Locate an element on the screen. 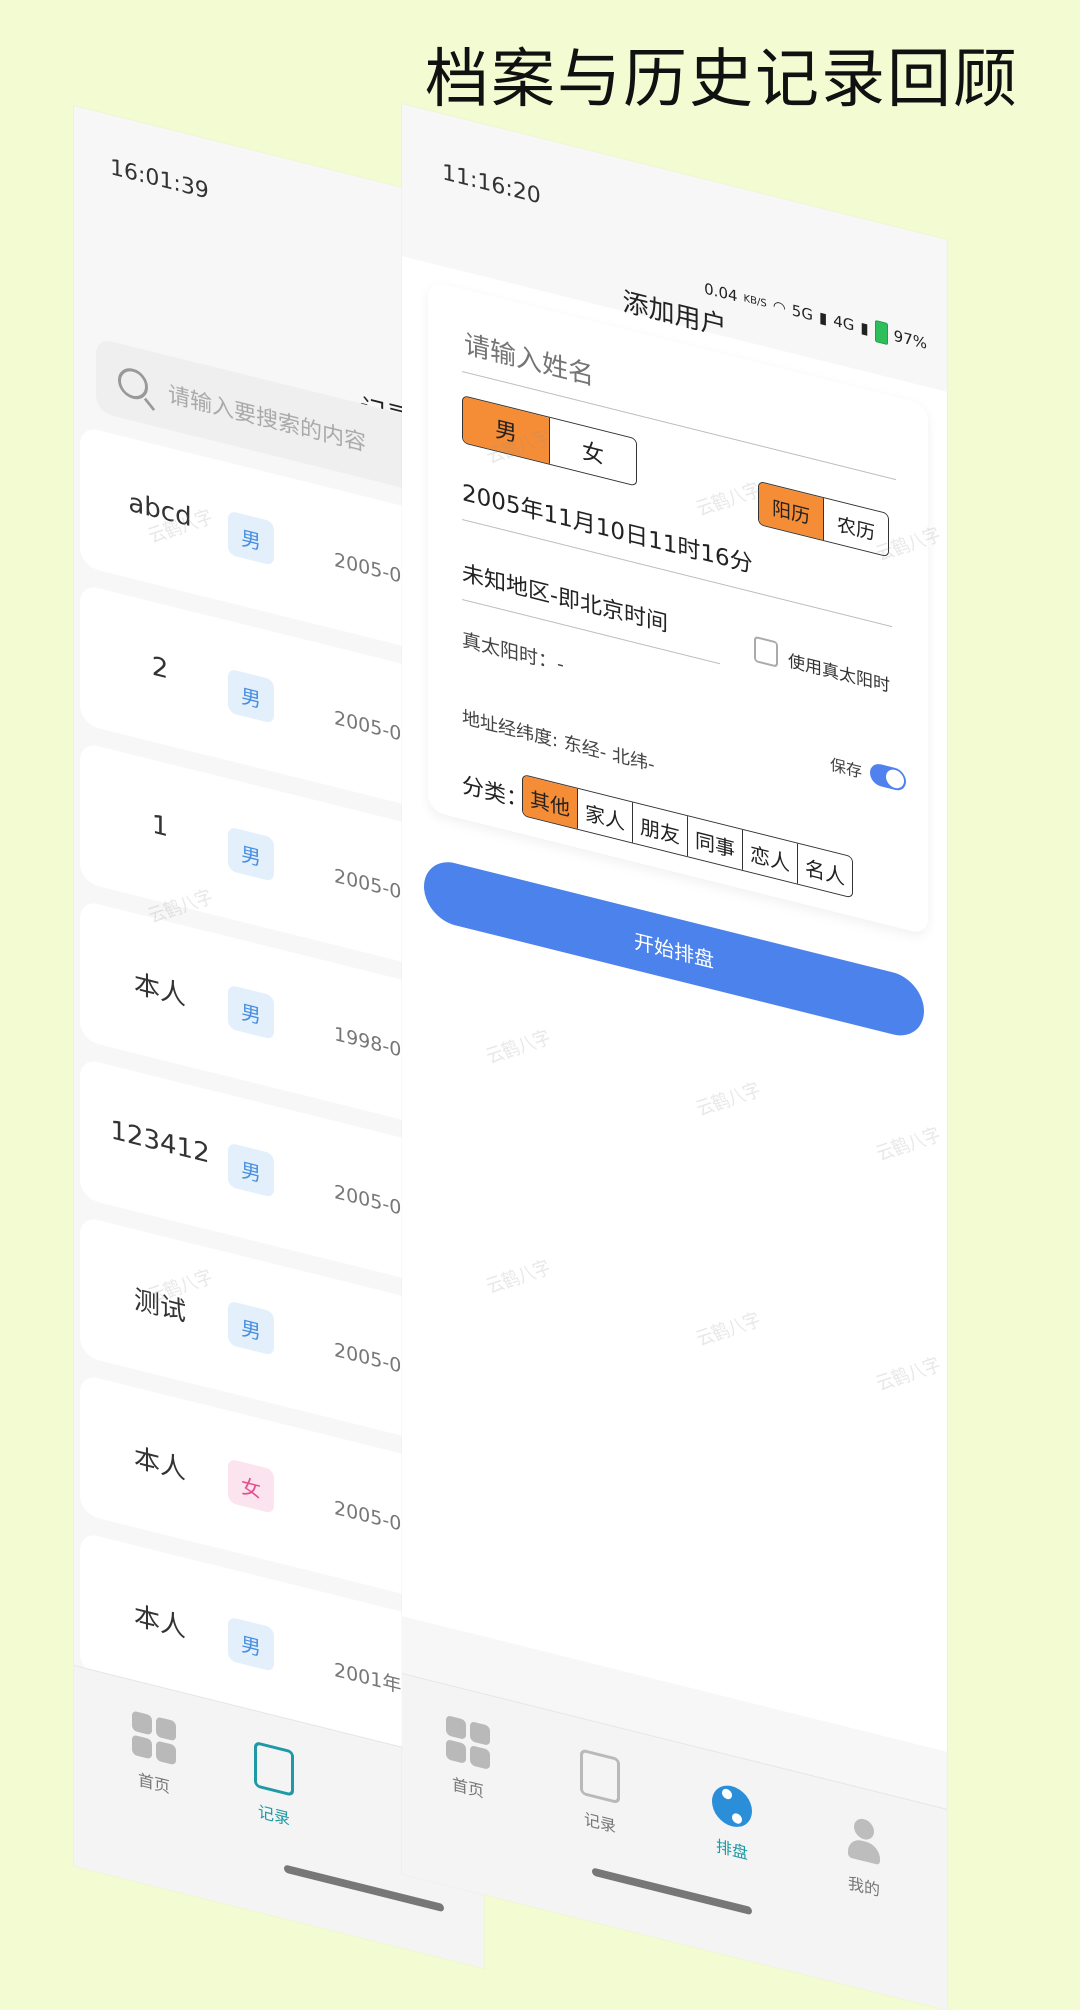 This screenshot has width=1080, height=2010. calendar-selector: 阳历 农历 is located at coordinates (823, 519).